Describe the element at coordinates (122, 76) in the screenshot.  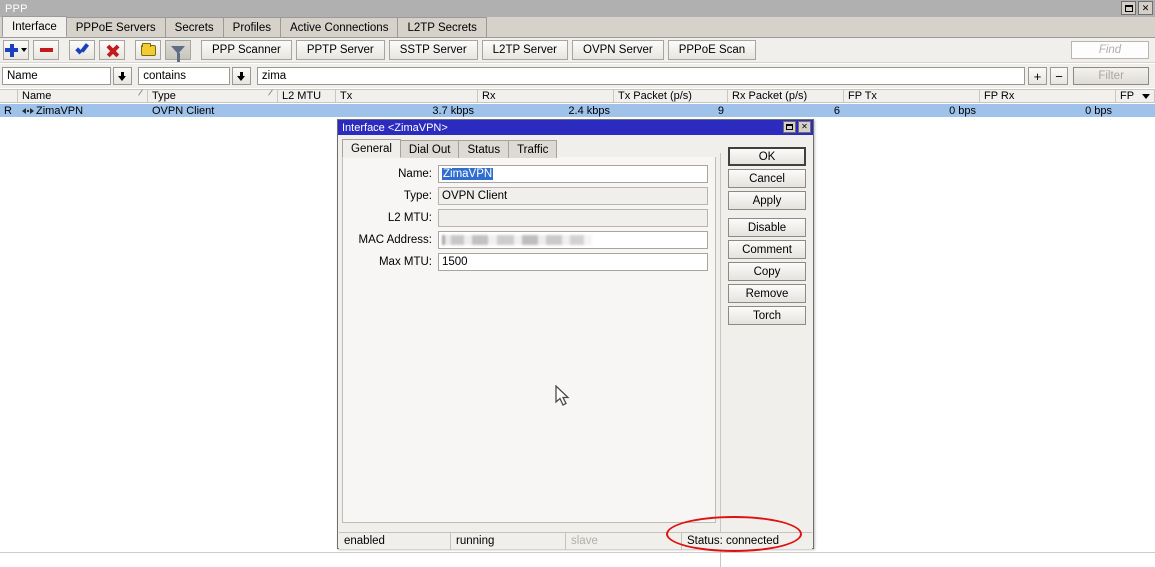
I see `filter-field-dropdown` at that location.